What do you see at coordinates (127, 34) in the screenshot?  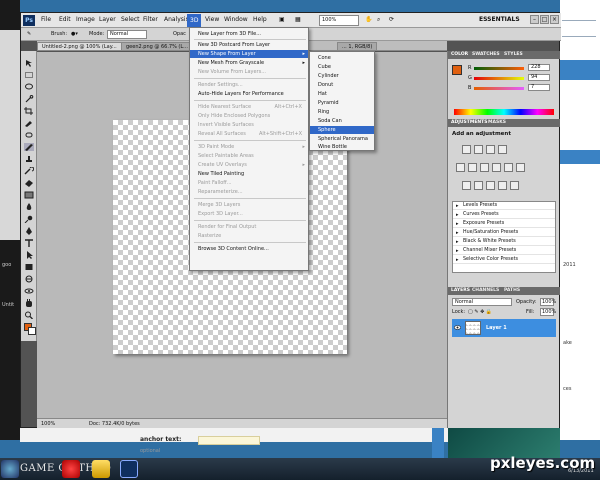 I see `mode-select: Normal` at bounding box center [127, 34].